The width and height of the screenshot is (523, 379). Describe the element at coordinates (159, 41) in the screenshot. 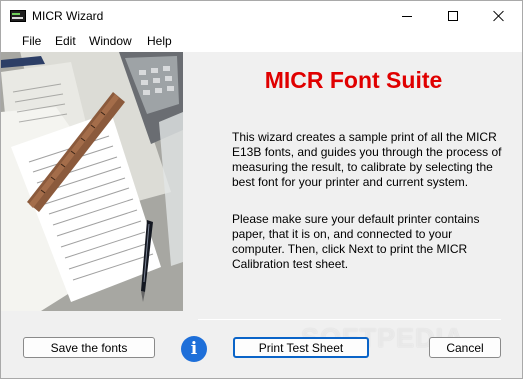

I see `menu-help: Help` at that location.